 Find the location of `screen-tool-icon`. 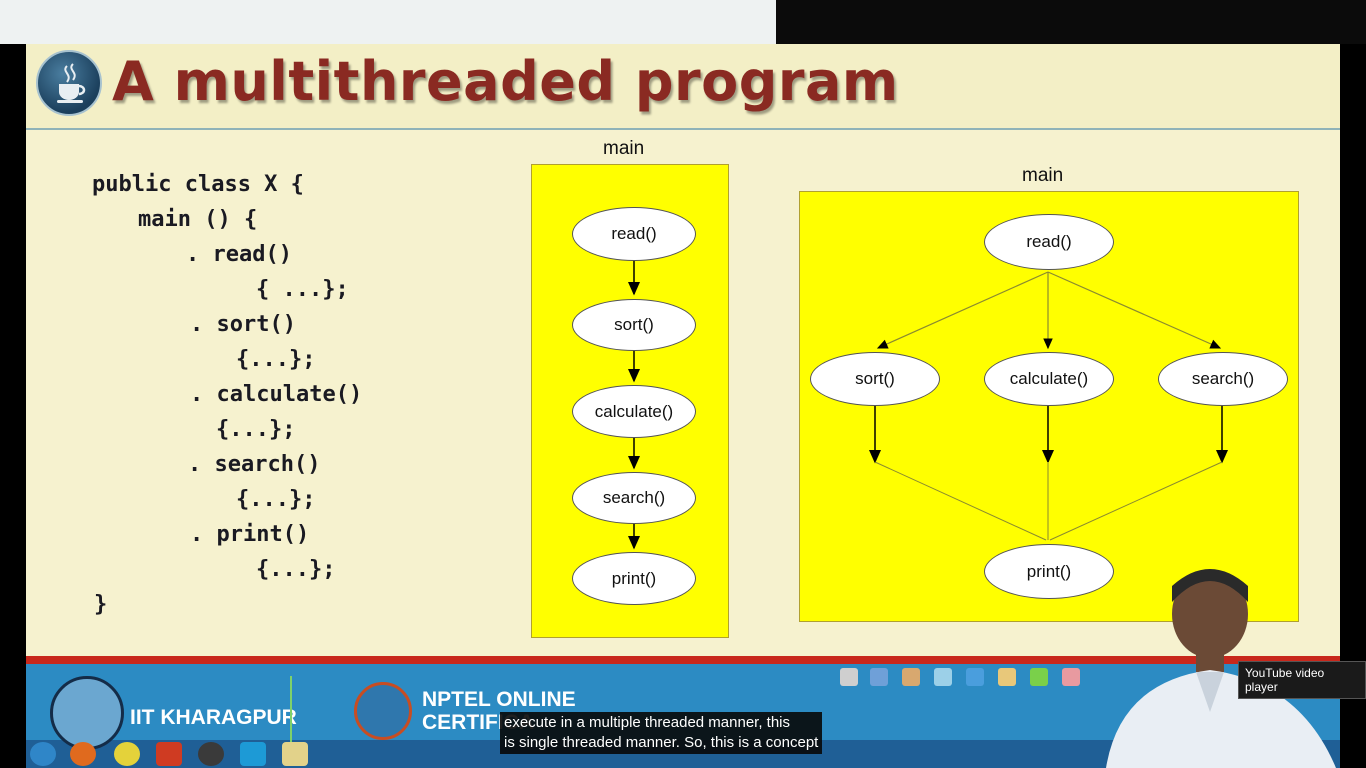

screen-tool-icon is located at coordinates (943, 677).